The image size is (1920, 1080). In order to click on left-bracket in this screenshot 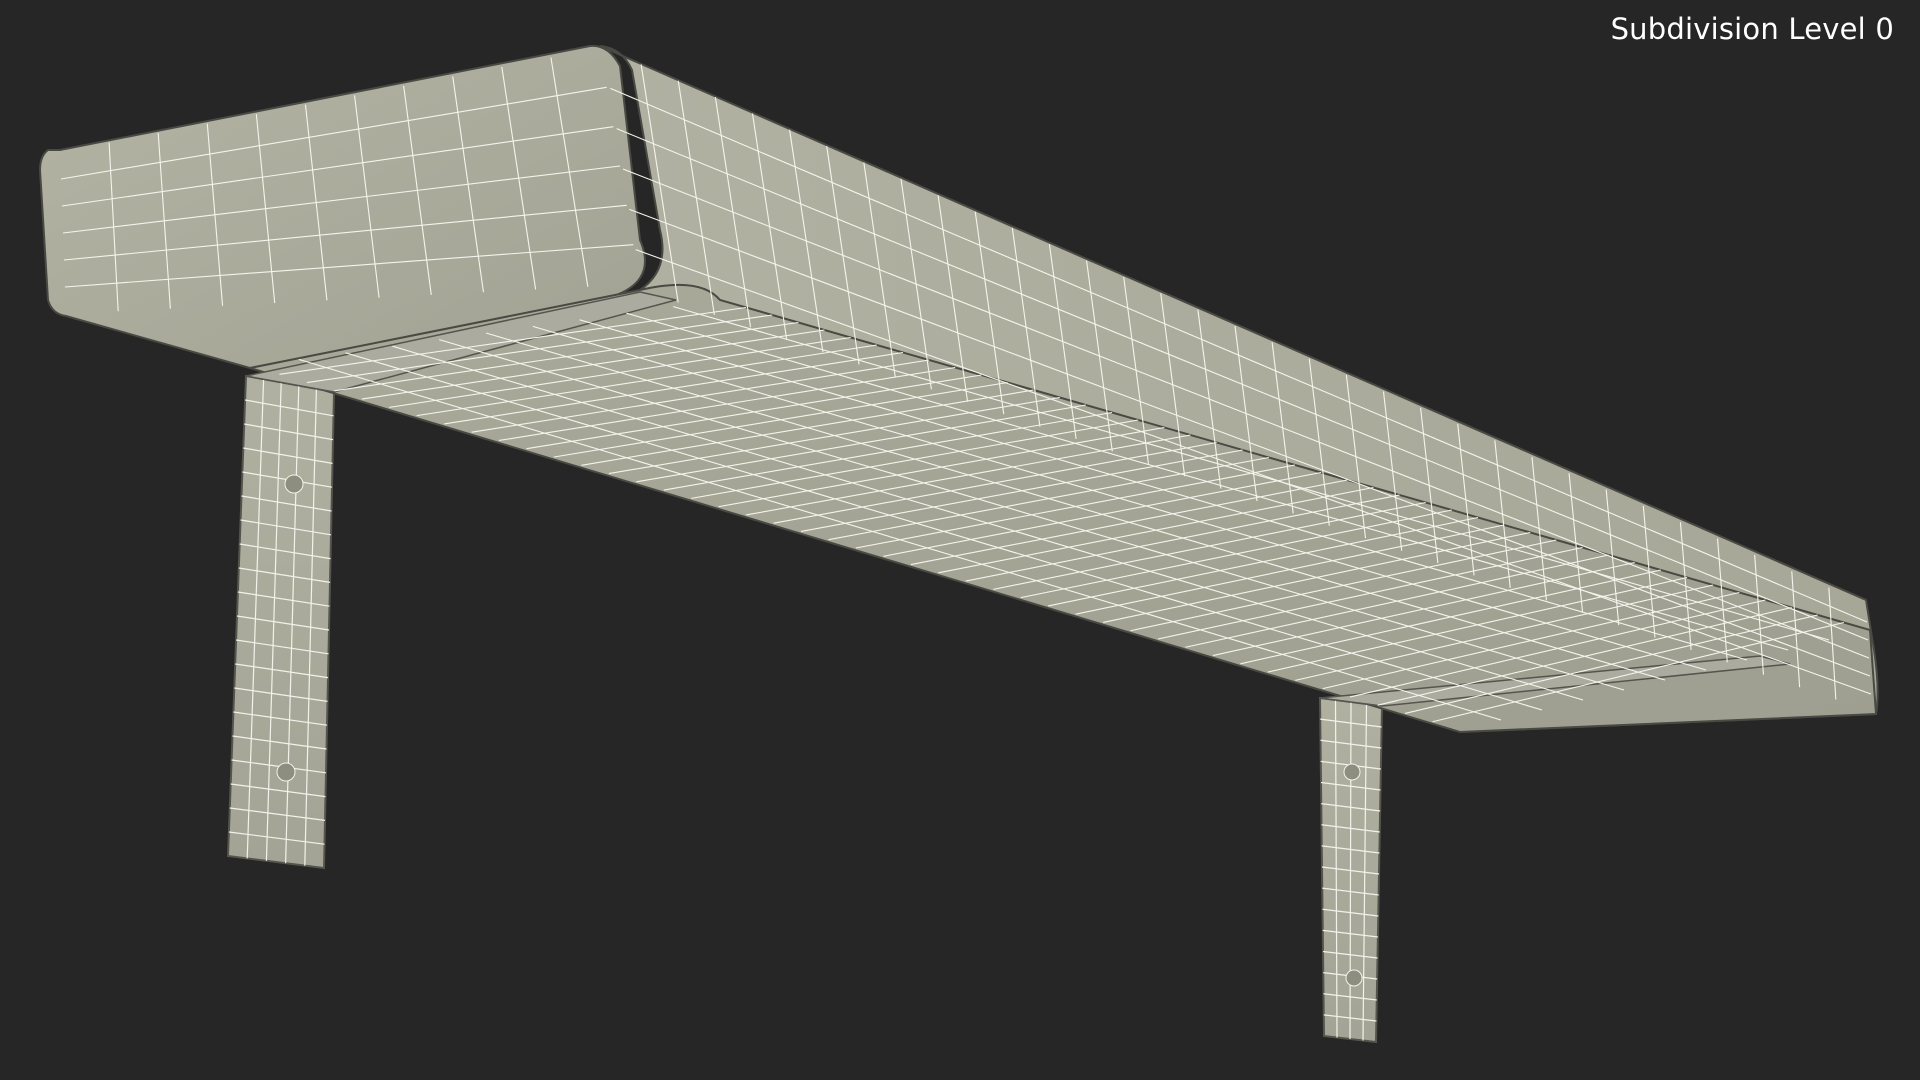, I will do `click(281, 622)`.